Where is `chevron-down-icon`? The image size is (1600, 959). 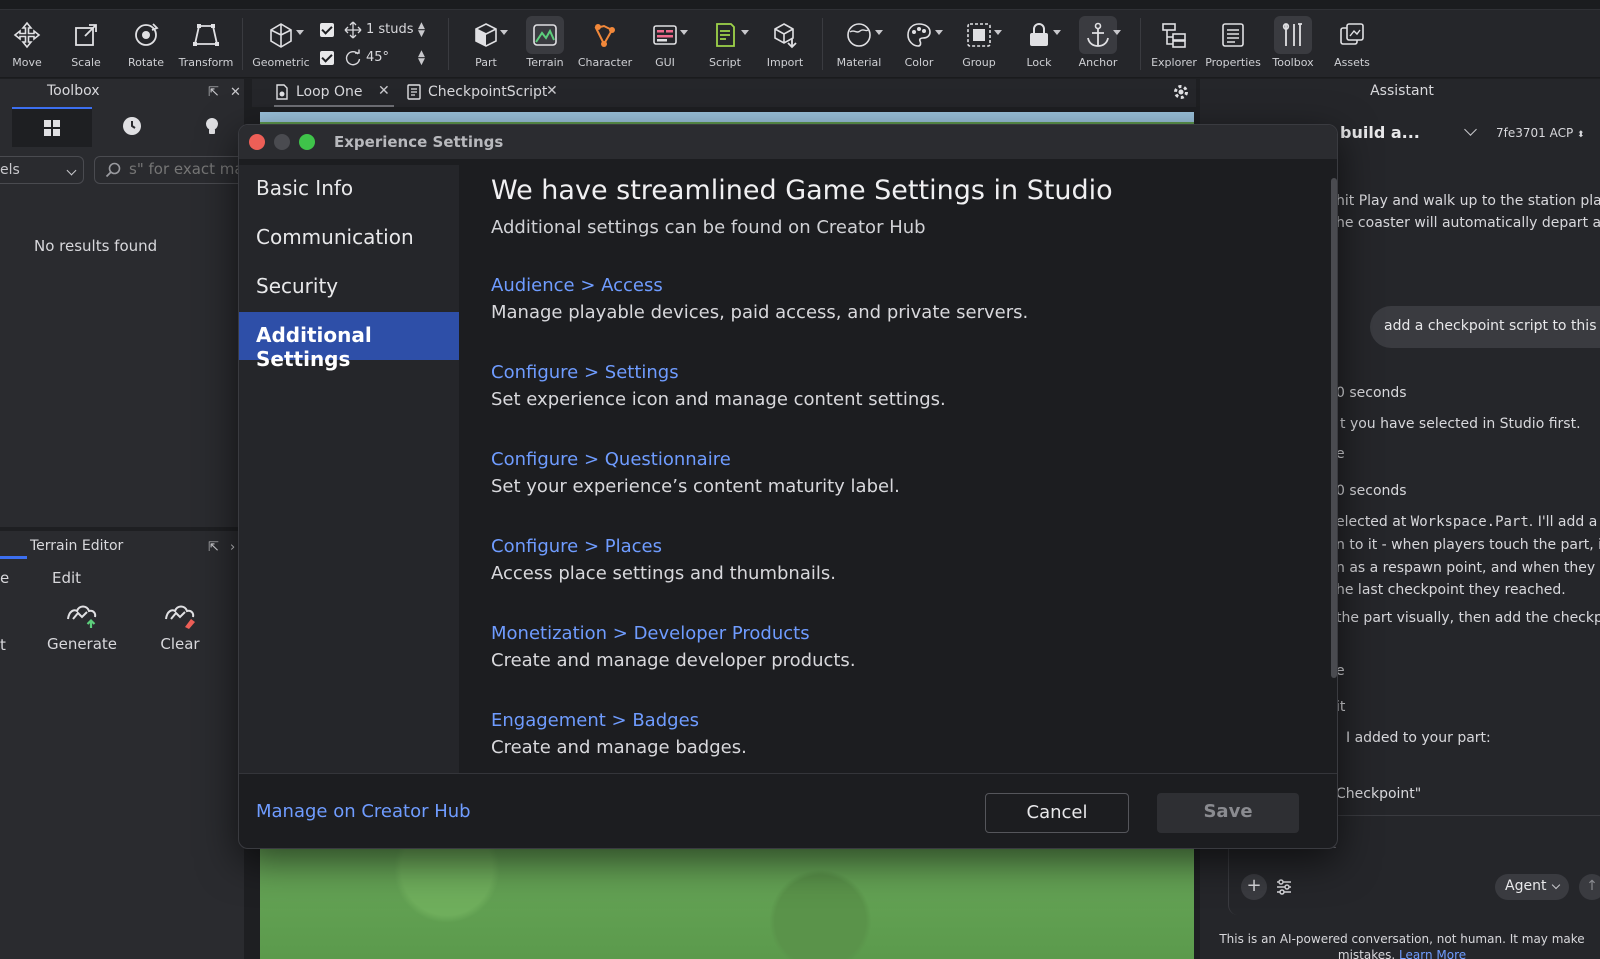
chevron-down-icon is located at coordinates (1470, 129).